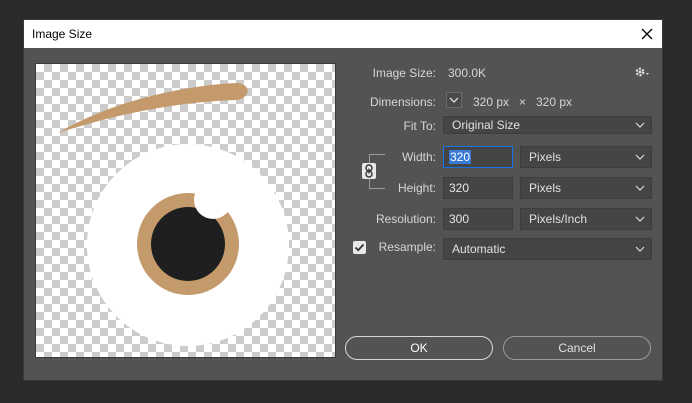 The image size is (692, 403). Describe the element at coordinates (545, 157) in the screenshot. I see `width-unit-value: Pixels` at that location.